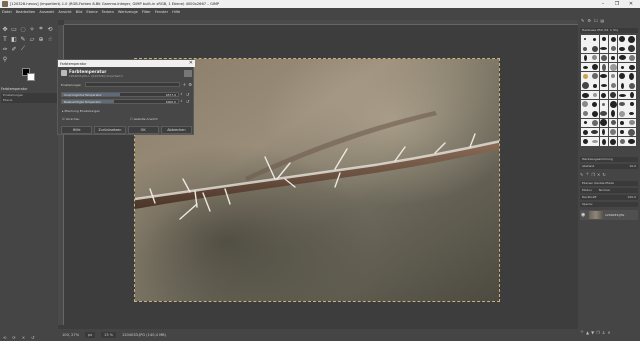 The width and height of the screenshot is (640, 341). I want to click on color-picker-tool-icon: ✐, so click(14, 49).